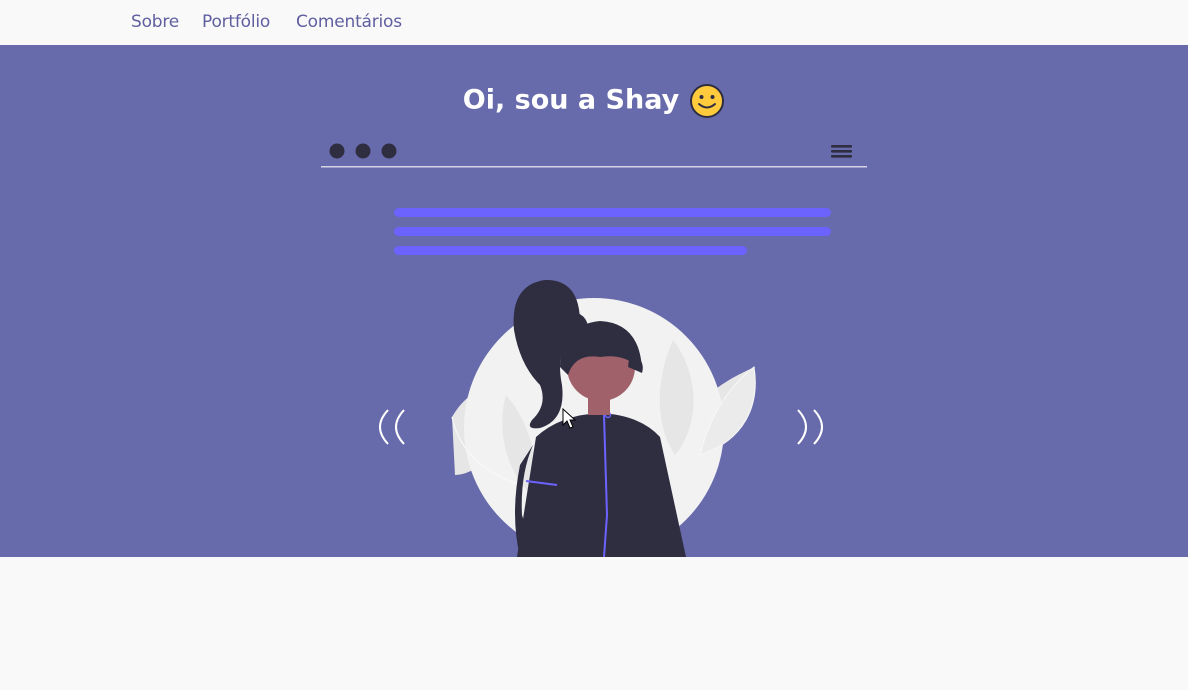  What do you see at coordinates (594, 167) in the screenshot?
I see `browser-bar-line` at bounding box center [594, 167].